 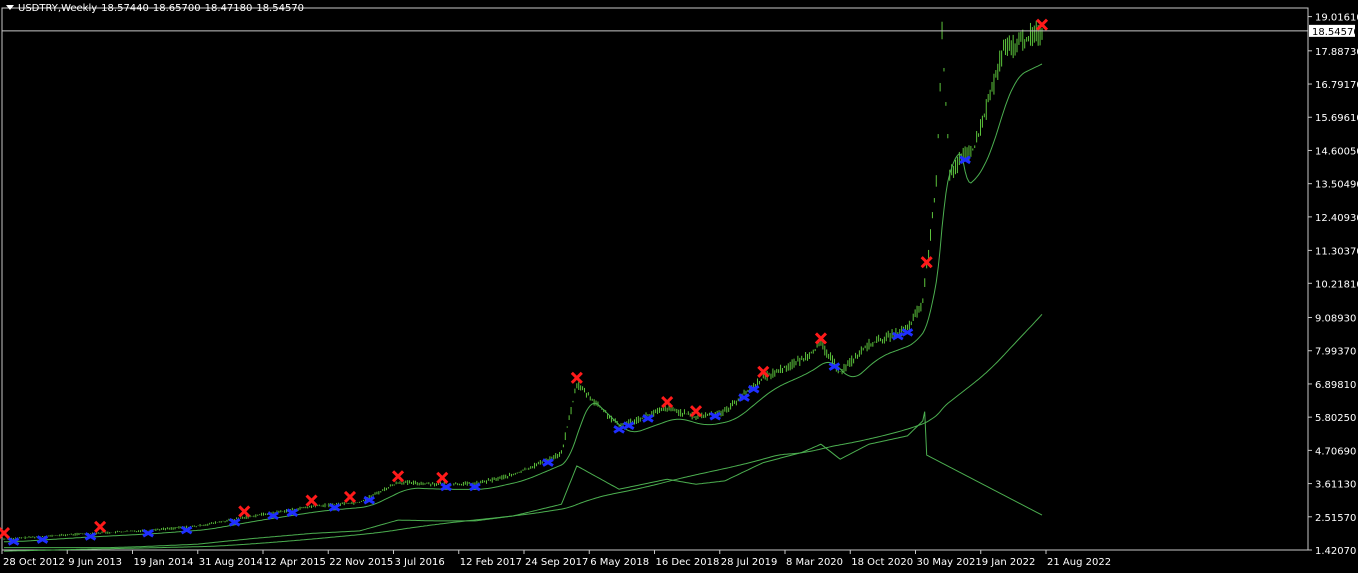 I want to click on x-tick-label: 21 Aug 2022, so click(x=1079, y=562).